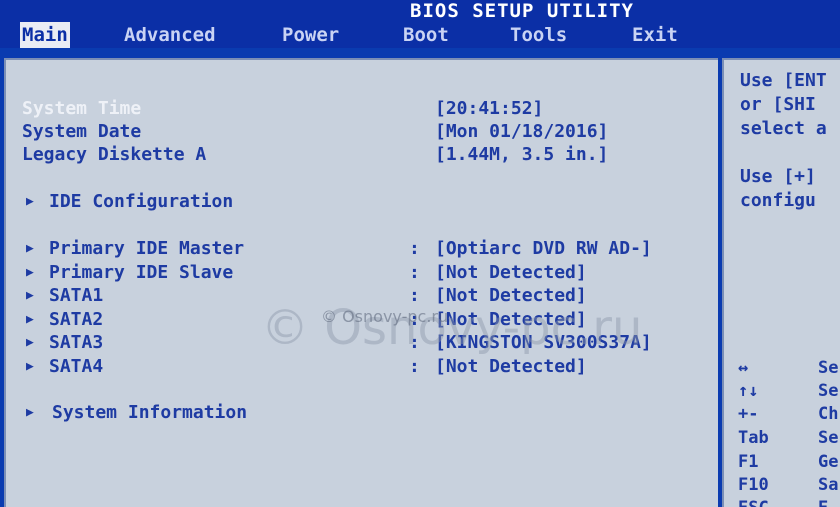  Describe the element at coordinates (783, 80) in the screenshot. I see `help-text-line: Use [ENT` at that location.